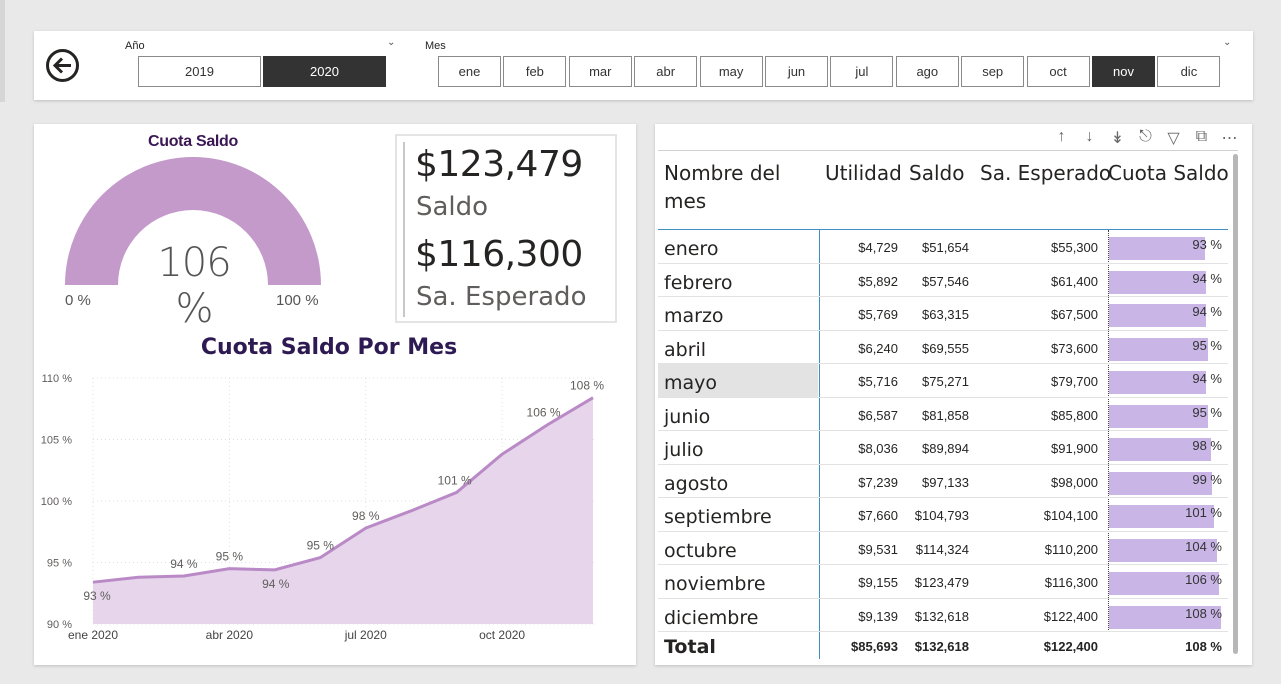 The width and height of the screenshot is (1281, 684). Describe the element at coordinates (1045, 173) in the screenshot. I see `header-sa-esperado: Sa. Esperado` at that location.